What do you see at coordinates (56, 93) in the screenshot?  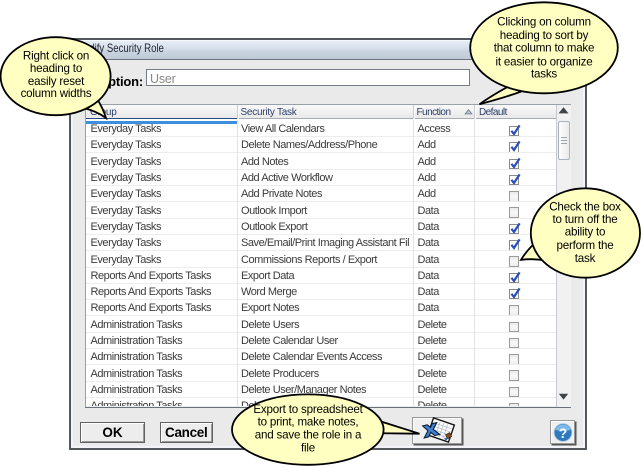 I see `svg-text: column widths` at bounding box center [56, 93].